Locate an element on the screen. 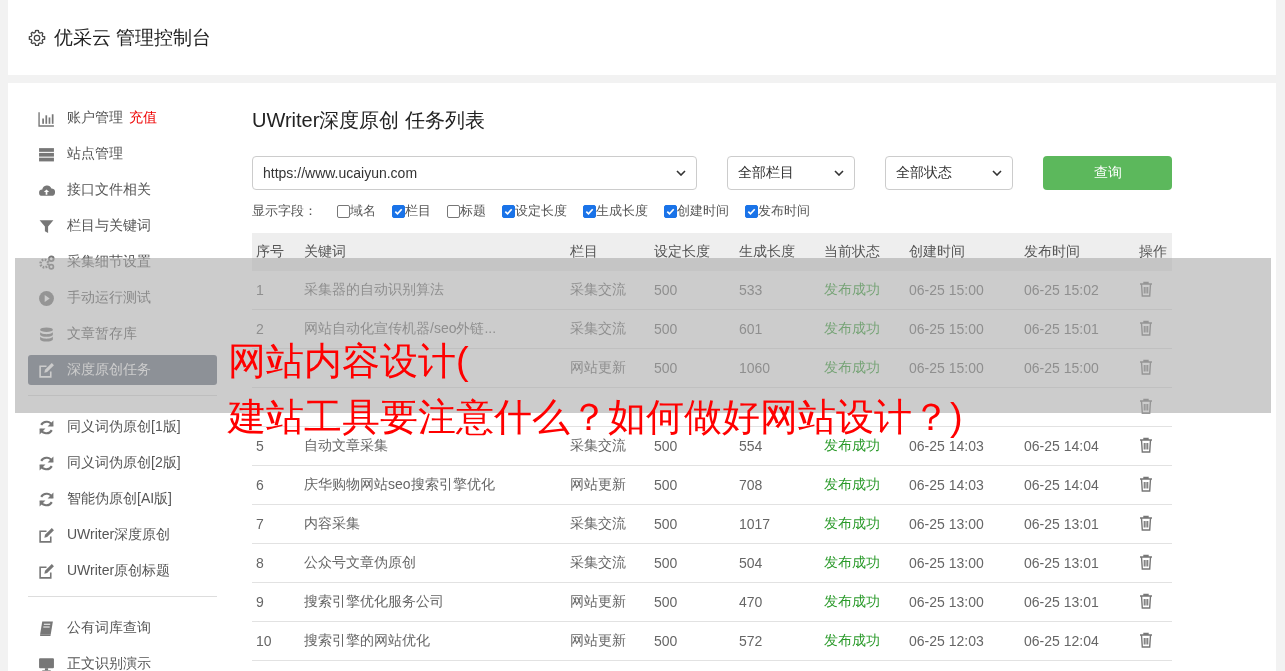 The image size is (1285, 671). checkbox-label: 栏目 is located at coordinates (418, 211).